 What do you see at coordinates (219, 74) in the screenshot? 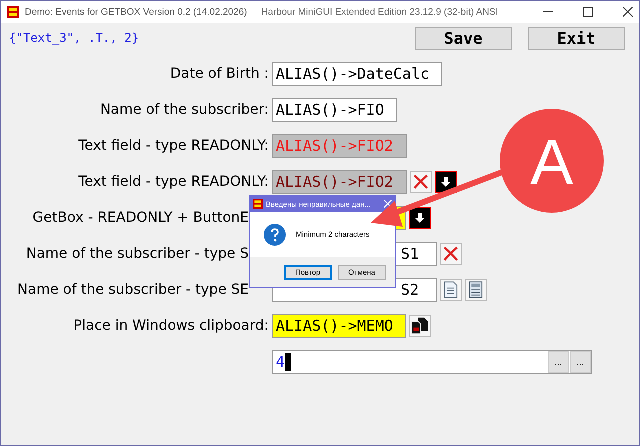
I see `field-label: Date of Birth :` at bounding box center [219, 74].